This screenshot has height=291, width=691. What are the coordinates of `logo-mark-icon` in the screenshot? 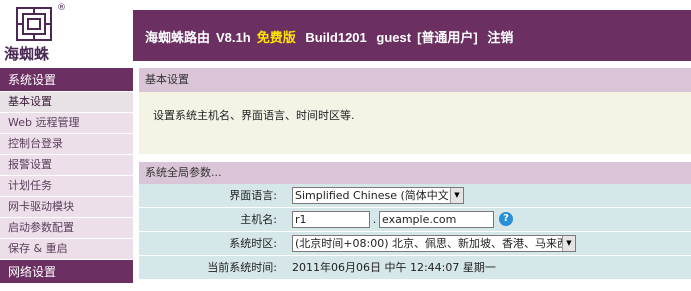 It's located at (34, 24).